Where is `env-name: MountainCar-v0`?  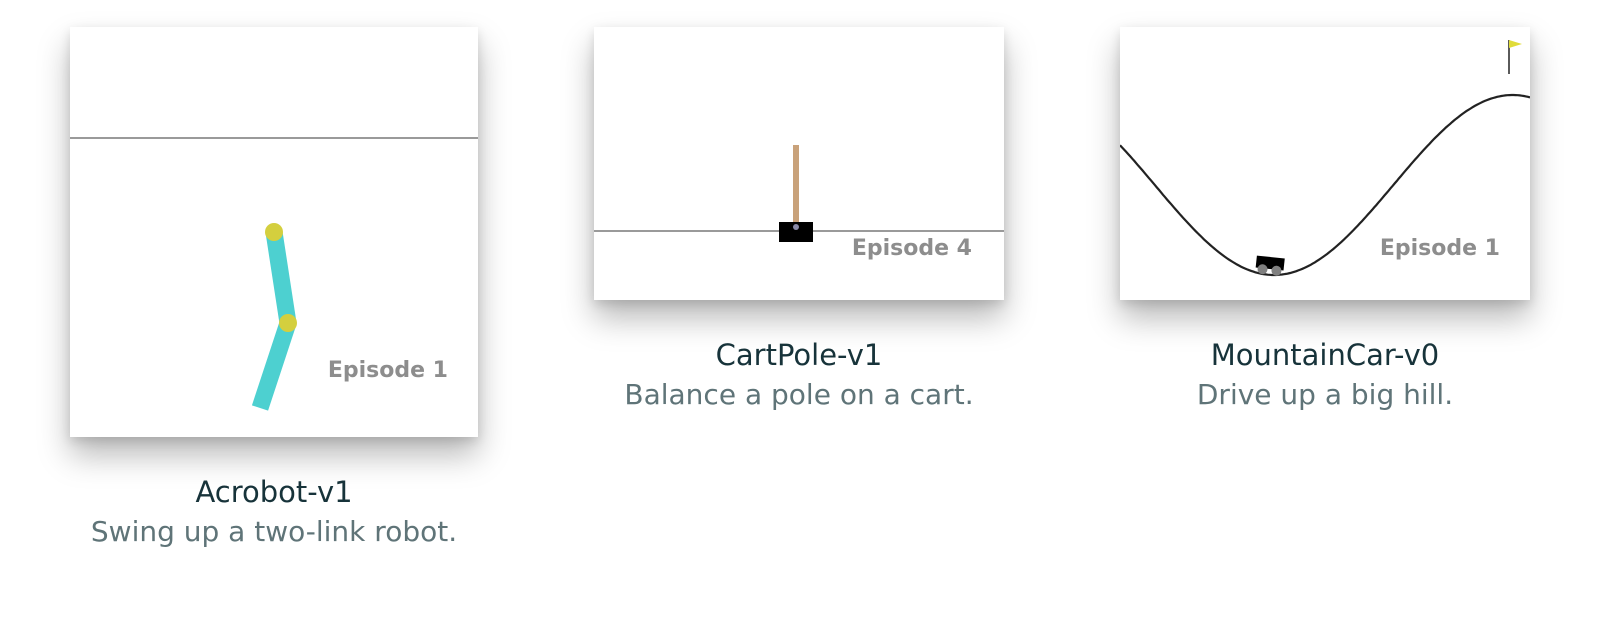
env-name: MountainCar-v0 is located at coordinates (1325, 355).